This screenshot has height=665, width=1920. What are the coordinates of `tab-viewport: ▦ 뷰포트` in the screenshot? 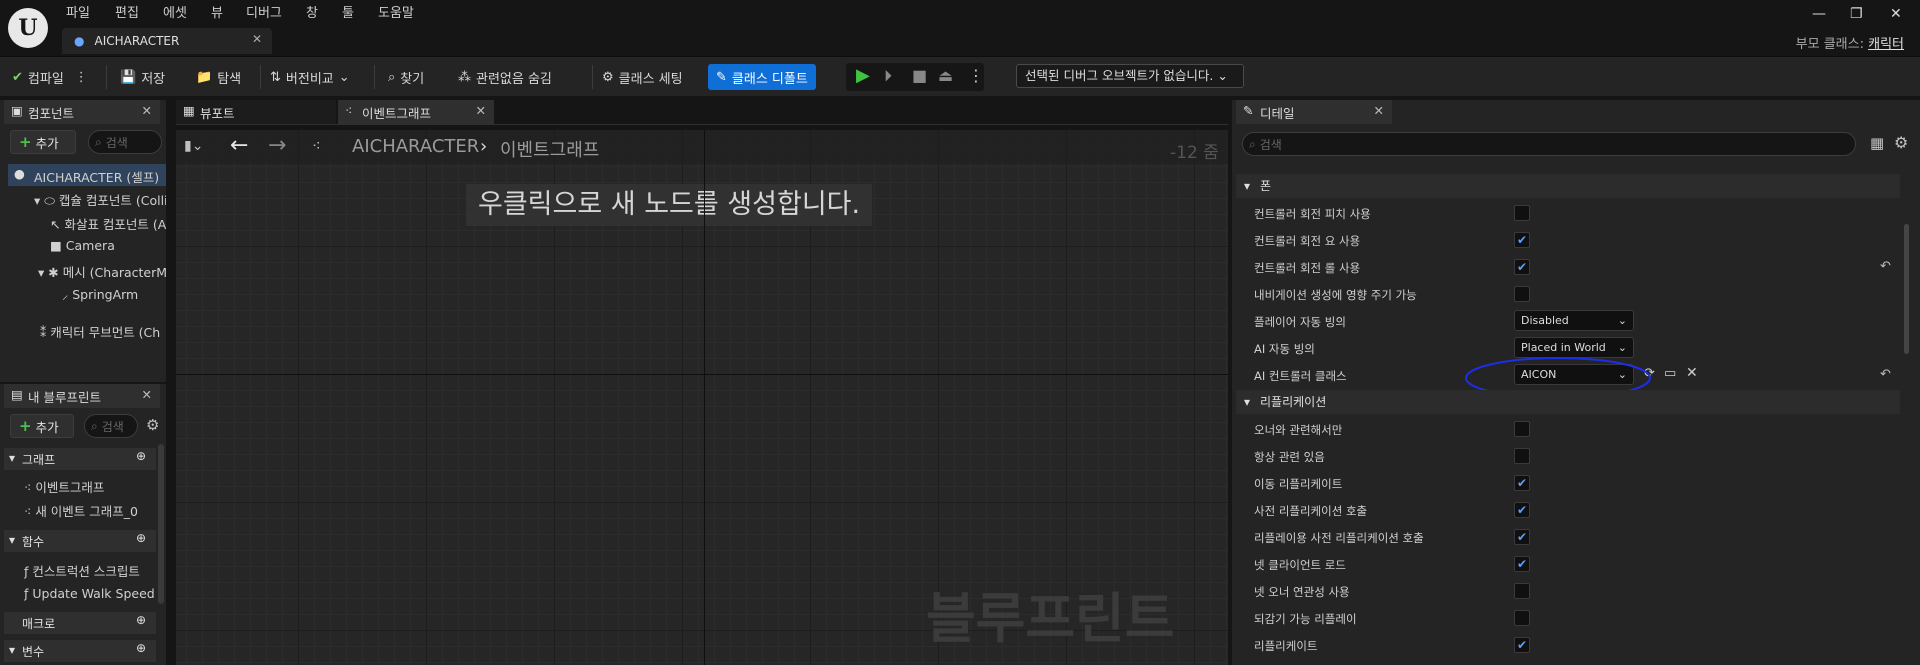 It's located at (256, 112).